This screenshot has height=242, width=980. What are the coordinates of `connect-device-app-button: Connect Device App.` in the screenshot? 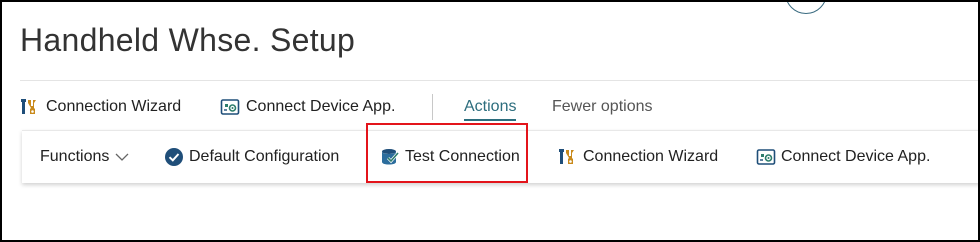 It's located at (843, 157).